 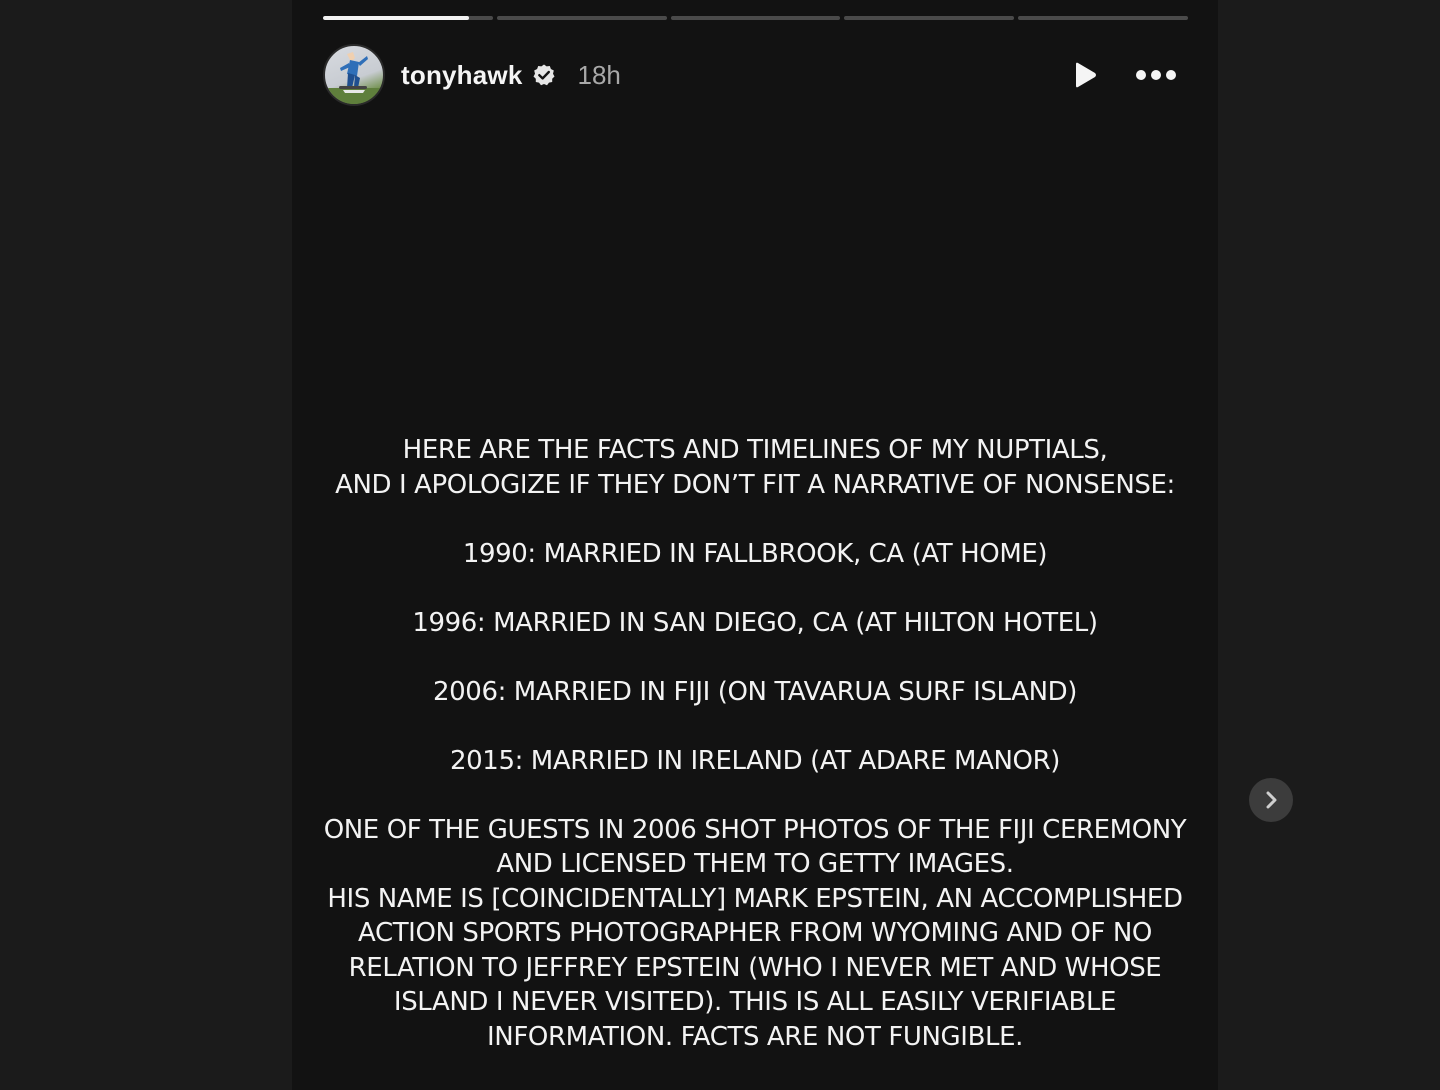 I want to click on play-icon, so click(x=1086, y=75).